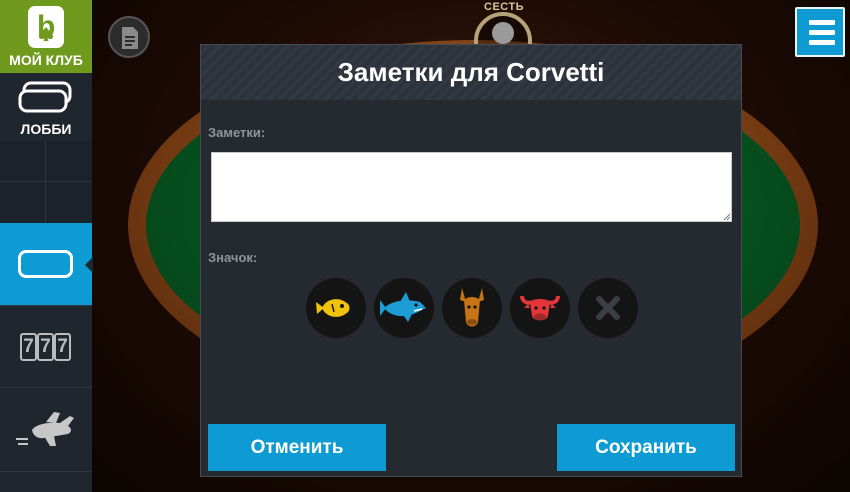 The width and height of the screenshot is (850, 492). I want to click on notes-button, so click(129, 37).